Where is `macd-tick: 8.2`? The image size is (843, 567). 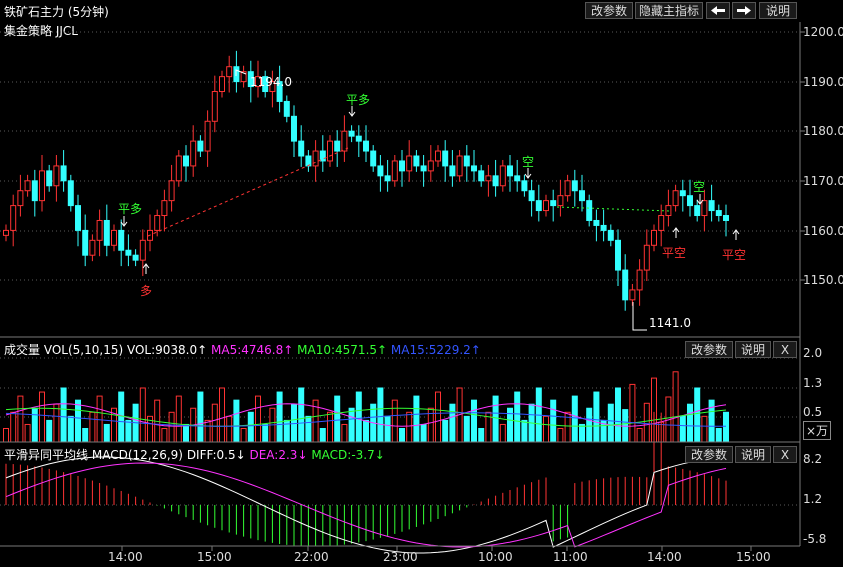 macd-tick: 8.2 is located at coordinates (813, 459).